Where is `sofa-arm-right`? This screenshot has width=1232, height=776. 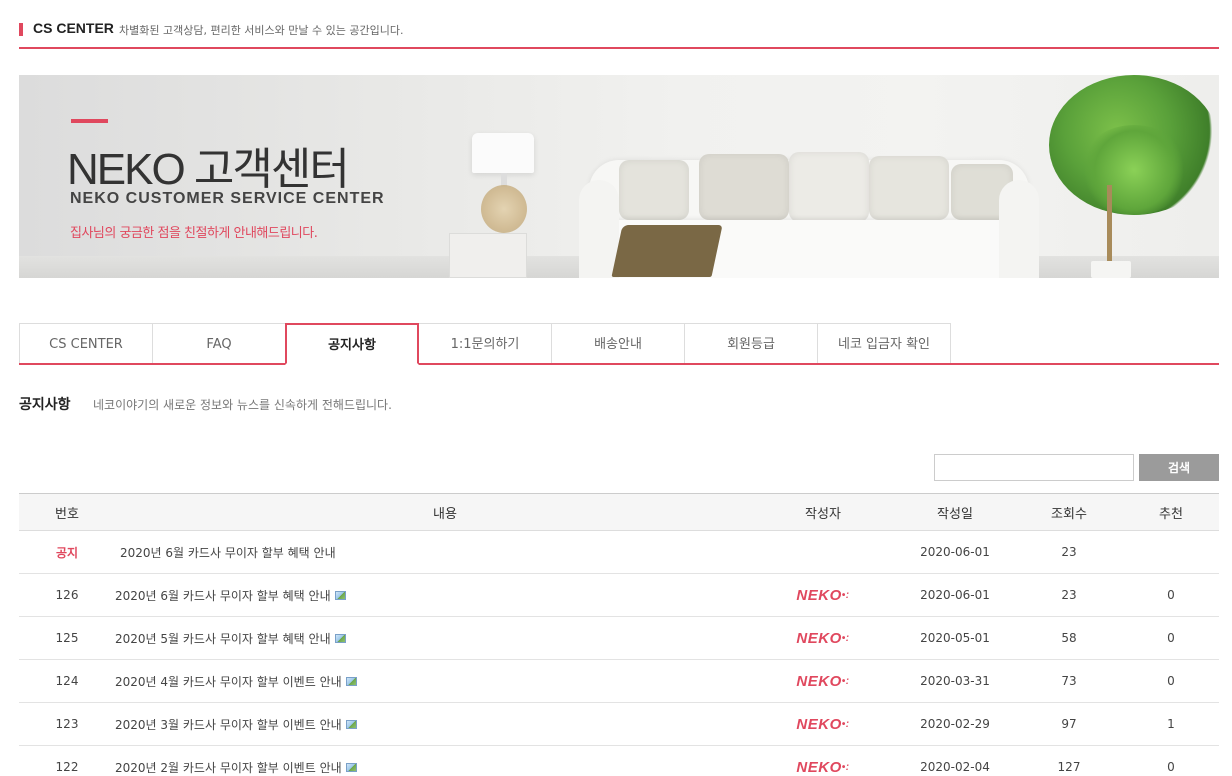 sofa-arm-right is located at coordinates (1019, 229).